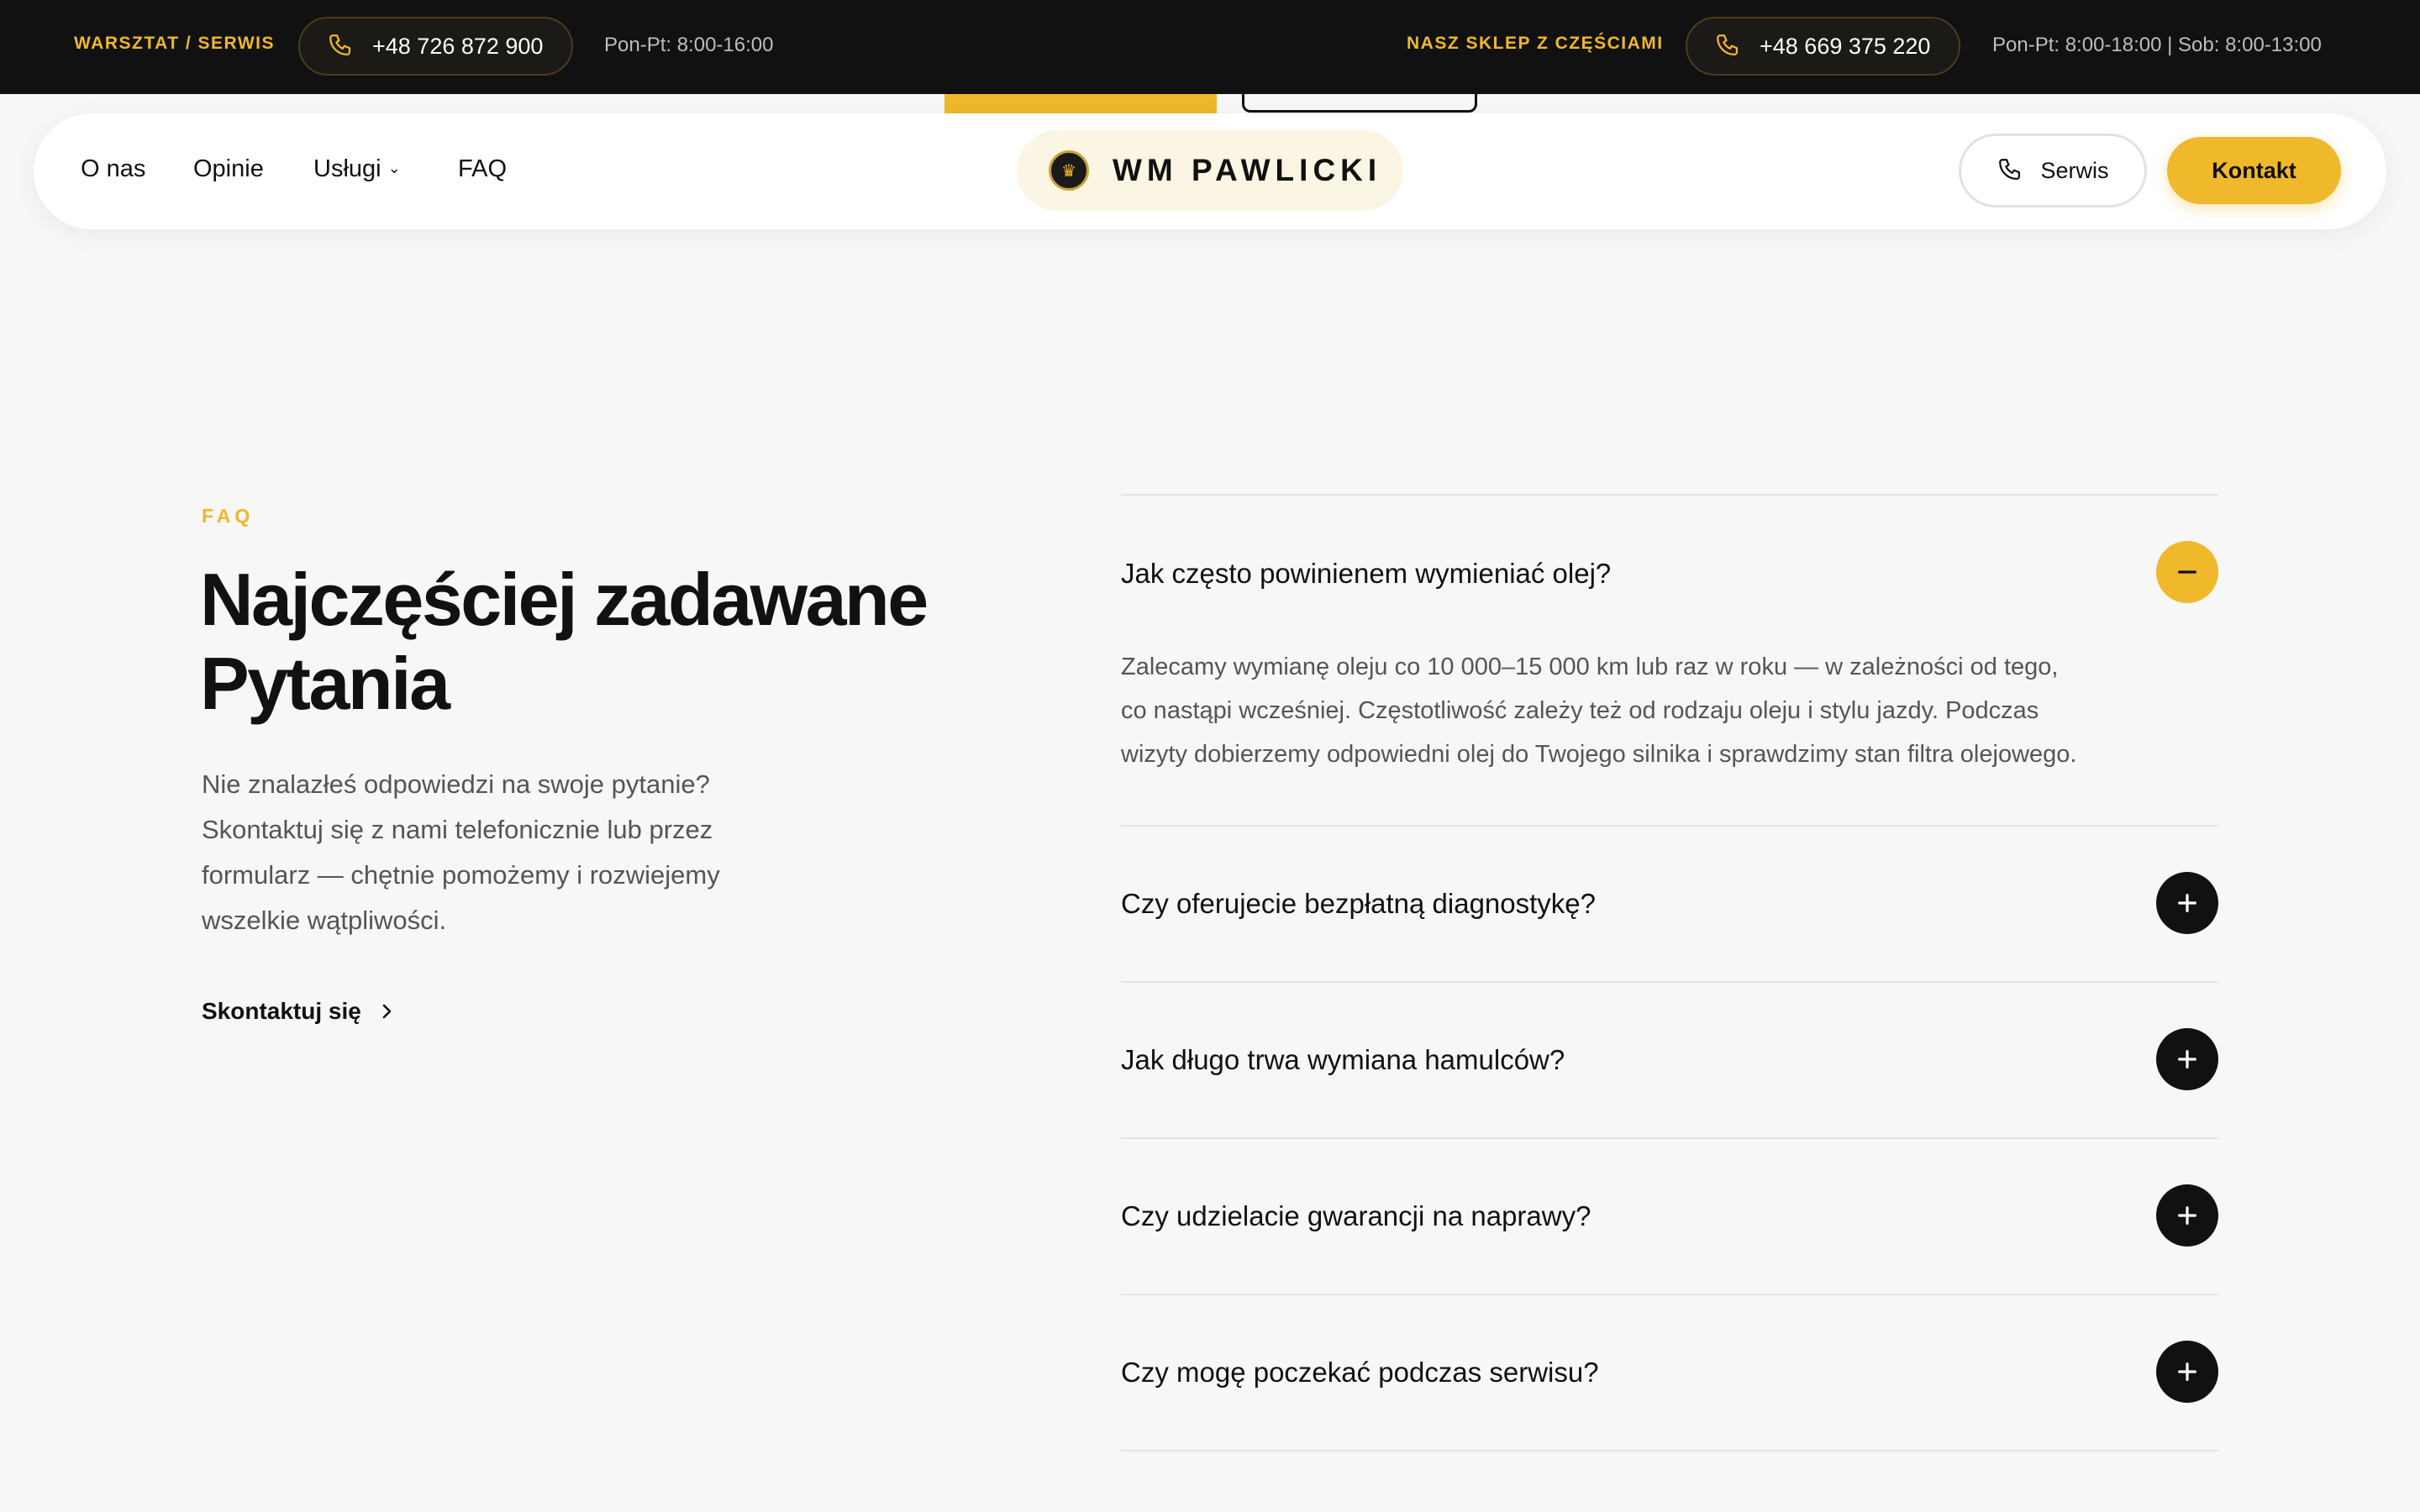 The image size is (2420, 1512). What do you see at coordinates (113, 169) in the screenshot?
I see `nav-link-o-nas: O nas` at bounding box center [113, 169].